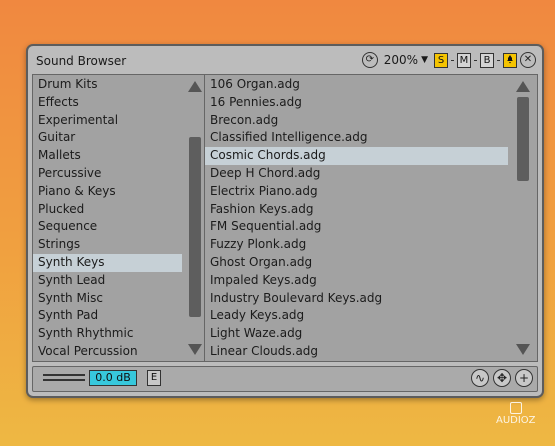 This screenshot has width=555, height=446. What do you see at coordinates (64, 379) in the screenshot?
I see `volume-fader` at bounding box center [64, 379].